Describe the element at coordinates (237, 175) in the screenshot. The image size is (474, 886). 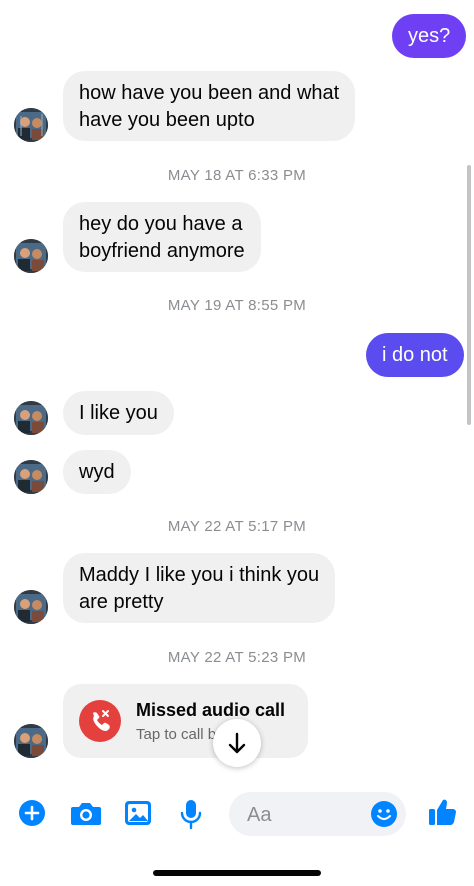
I see `timestamp: MAY 18 AT 6:33 PM` at that location.